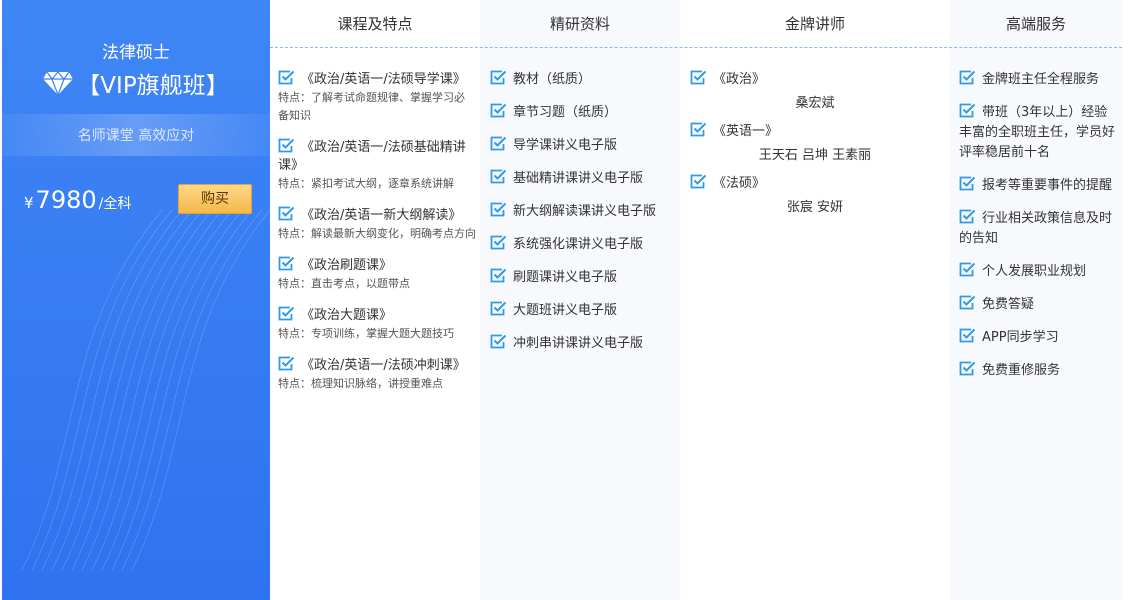 The height and width of the screenshot is (600, 1136). I want to click on material-label: 章节习题（纸质）, so click(565, 112).